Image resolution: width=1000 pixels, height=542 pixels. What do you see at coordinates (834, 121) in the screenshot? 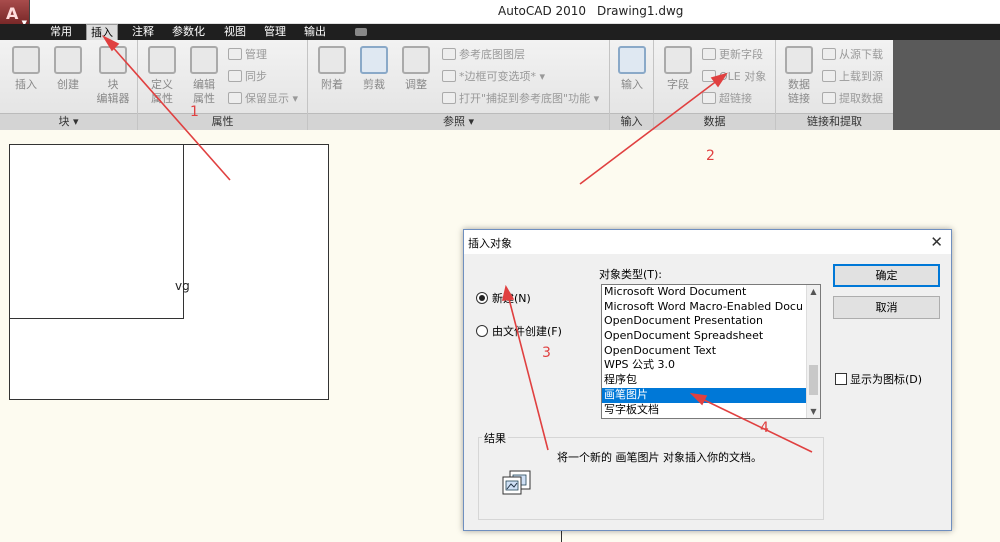
I see `panel-title-linking: 链接和提取` at bounding box center [834, 121].